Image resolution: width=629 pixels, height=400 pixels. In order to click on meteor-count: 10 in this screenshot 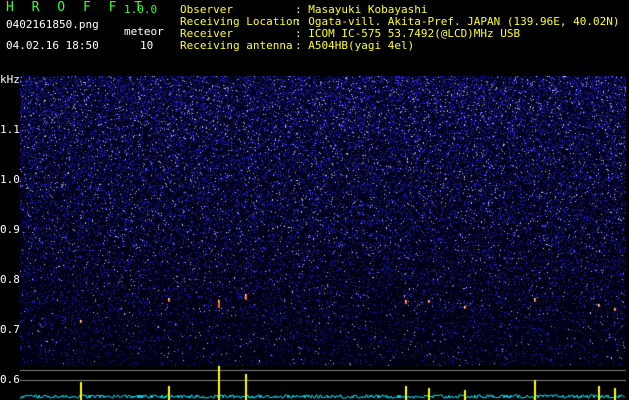, I will do `click(147, 45)`.